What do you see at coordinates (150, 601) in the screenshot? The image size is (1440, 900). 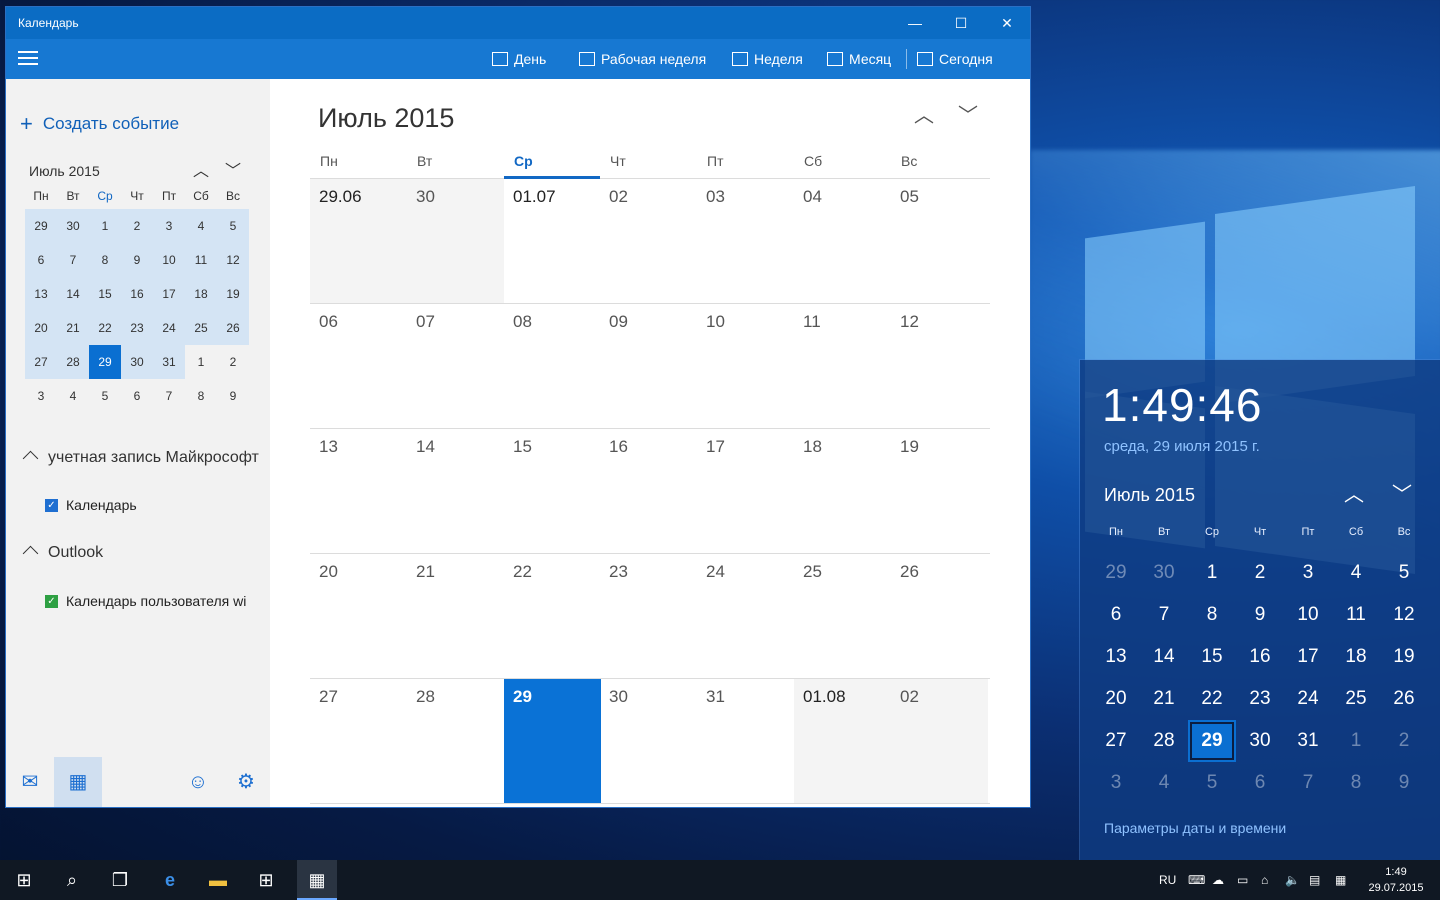 I see `calendar-toggle-outlook: ✓ Календарь пользователя wi` at bounding box center [150, 601].